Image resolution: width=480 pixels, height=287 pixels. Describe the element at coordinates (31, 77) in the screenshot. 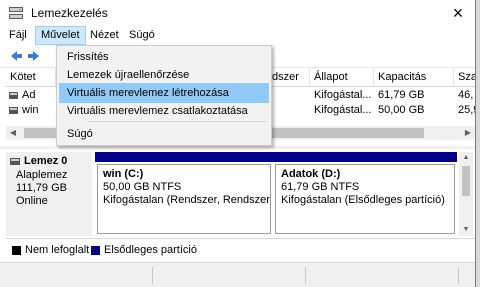

I see `column-header-volume: Kötet` at that location.